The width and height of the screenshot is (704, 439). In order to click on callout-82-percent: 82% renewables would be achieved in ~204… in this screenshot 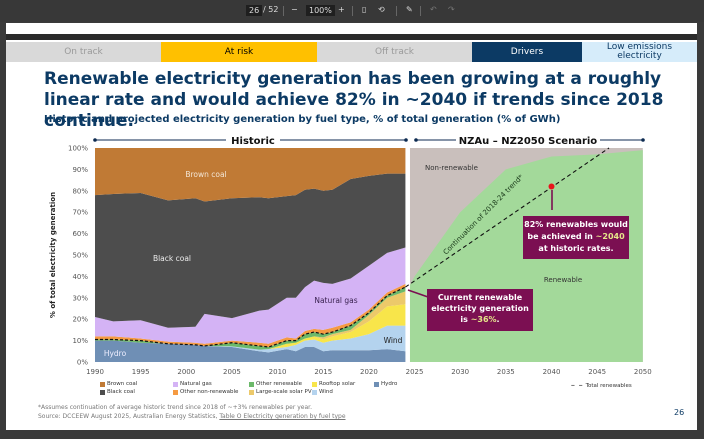, I will do `click(576, 237)`.